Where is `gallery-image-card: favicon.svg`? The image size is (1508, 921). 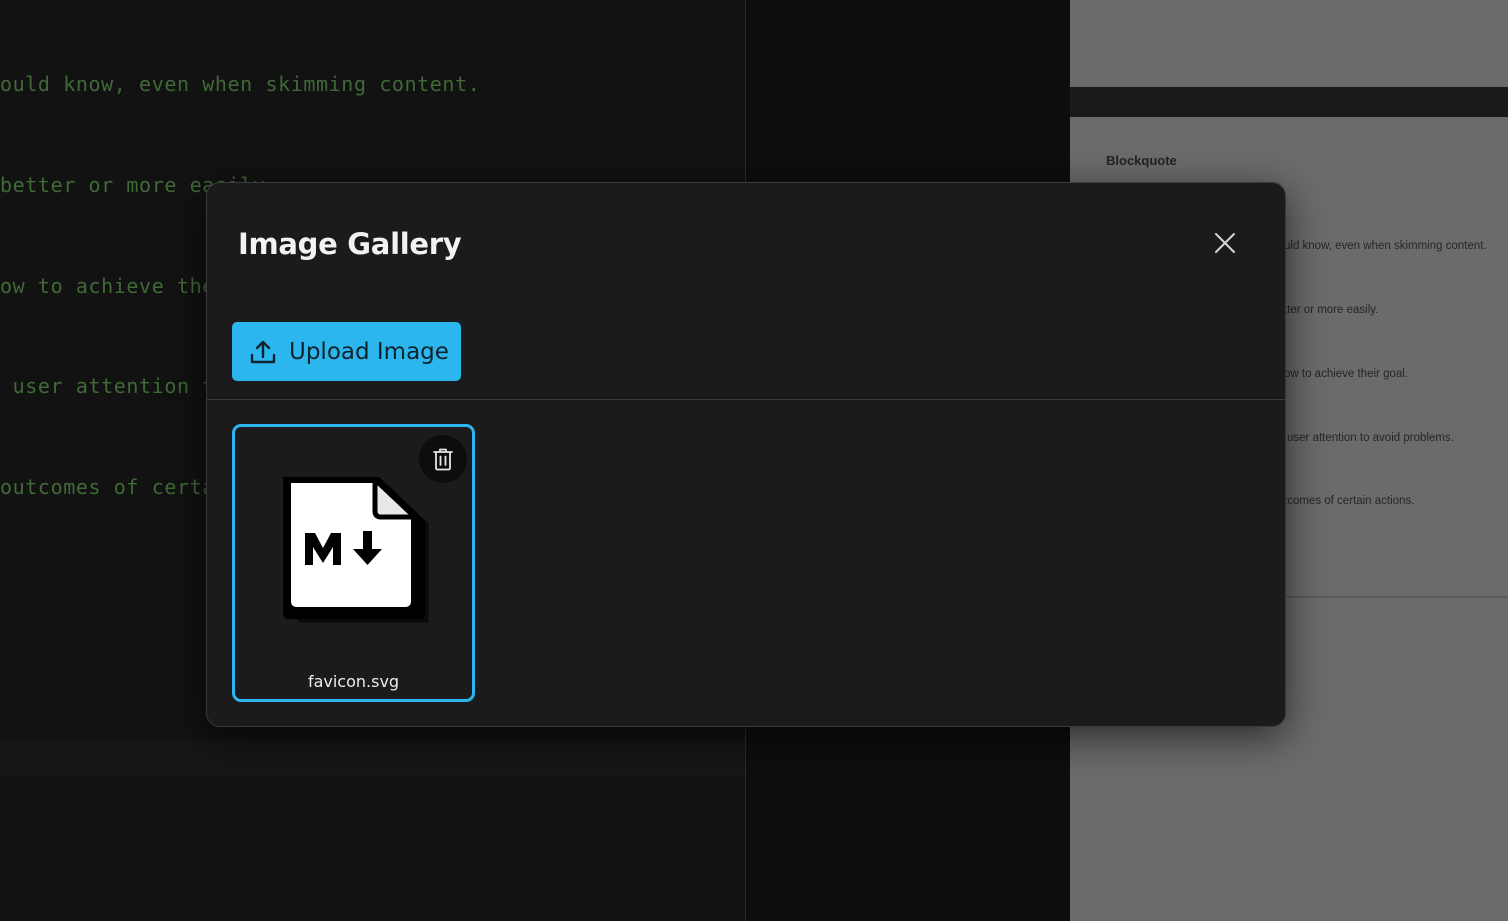
gallery-image-card: favicon.svg is located at coordinates (353, 563).